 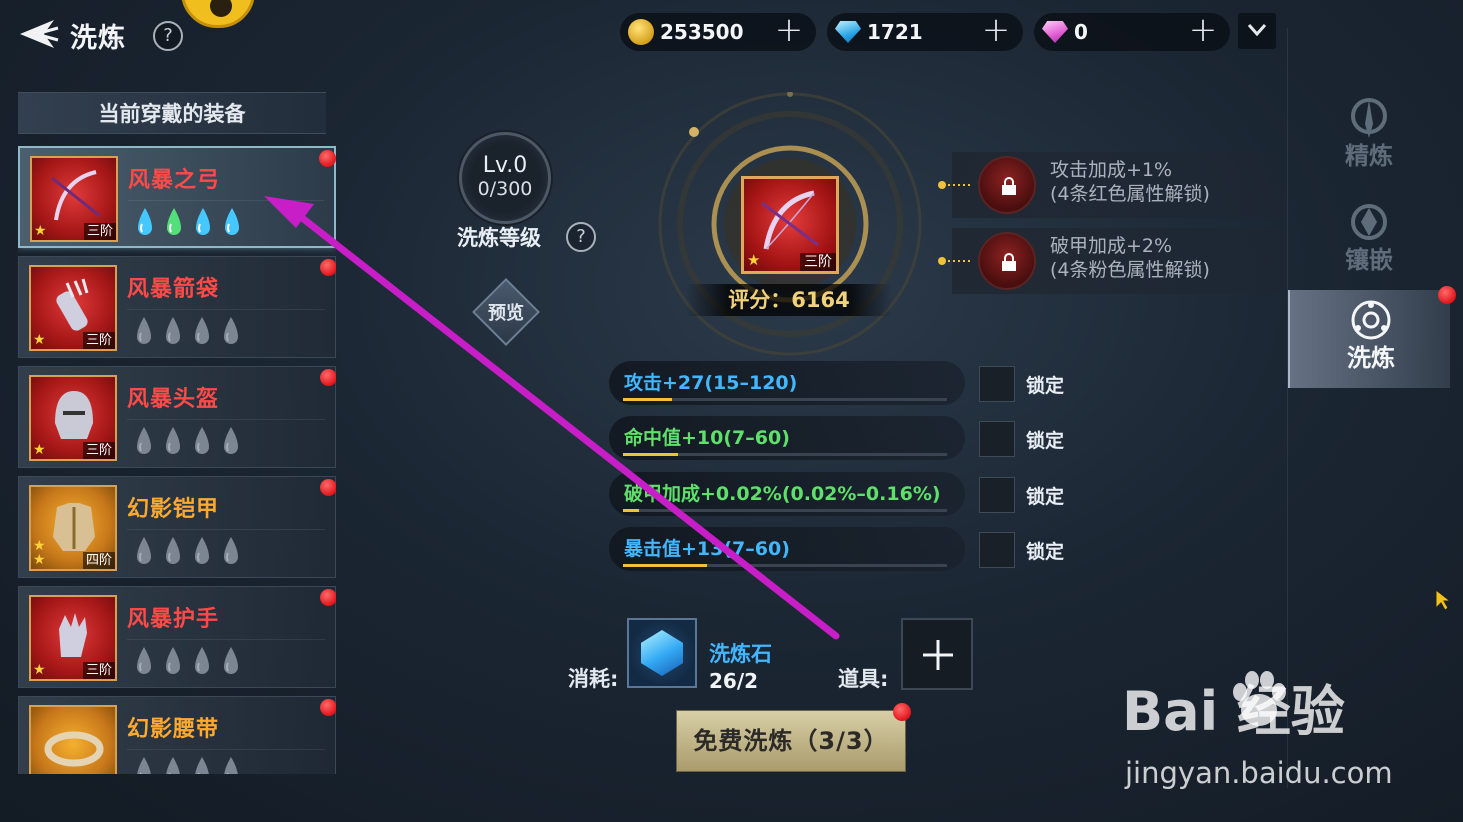 What do you see at coordinates (787, 438) in the screenshot?
I see `stat-row: 命中值+10(7–60)` at bounding box center [787, 438].